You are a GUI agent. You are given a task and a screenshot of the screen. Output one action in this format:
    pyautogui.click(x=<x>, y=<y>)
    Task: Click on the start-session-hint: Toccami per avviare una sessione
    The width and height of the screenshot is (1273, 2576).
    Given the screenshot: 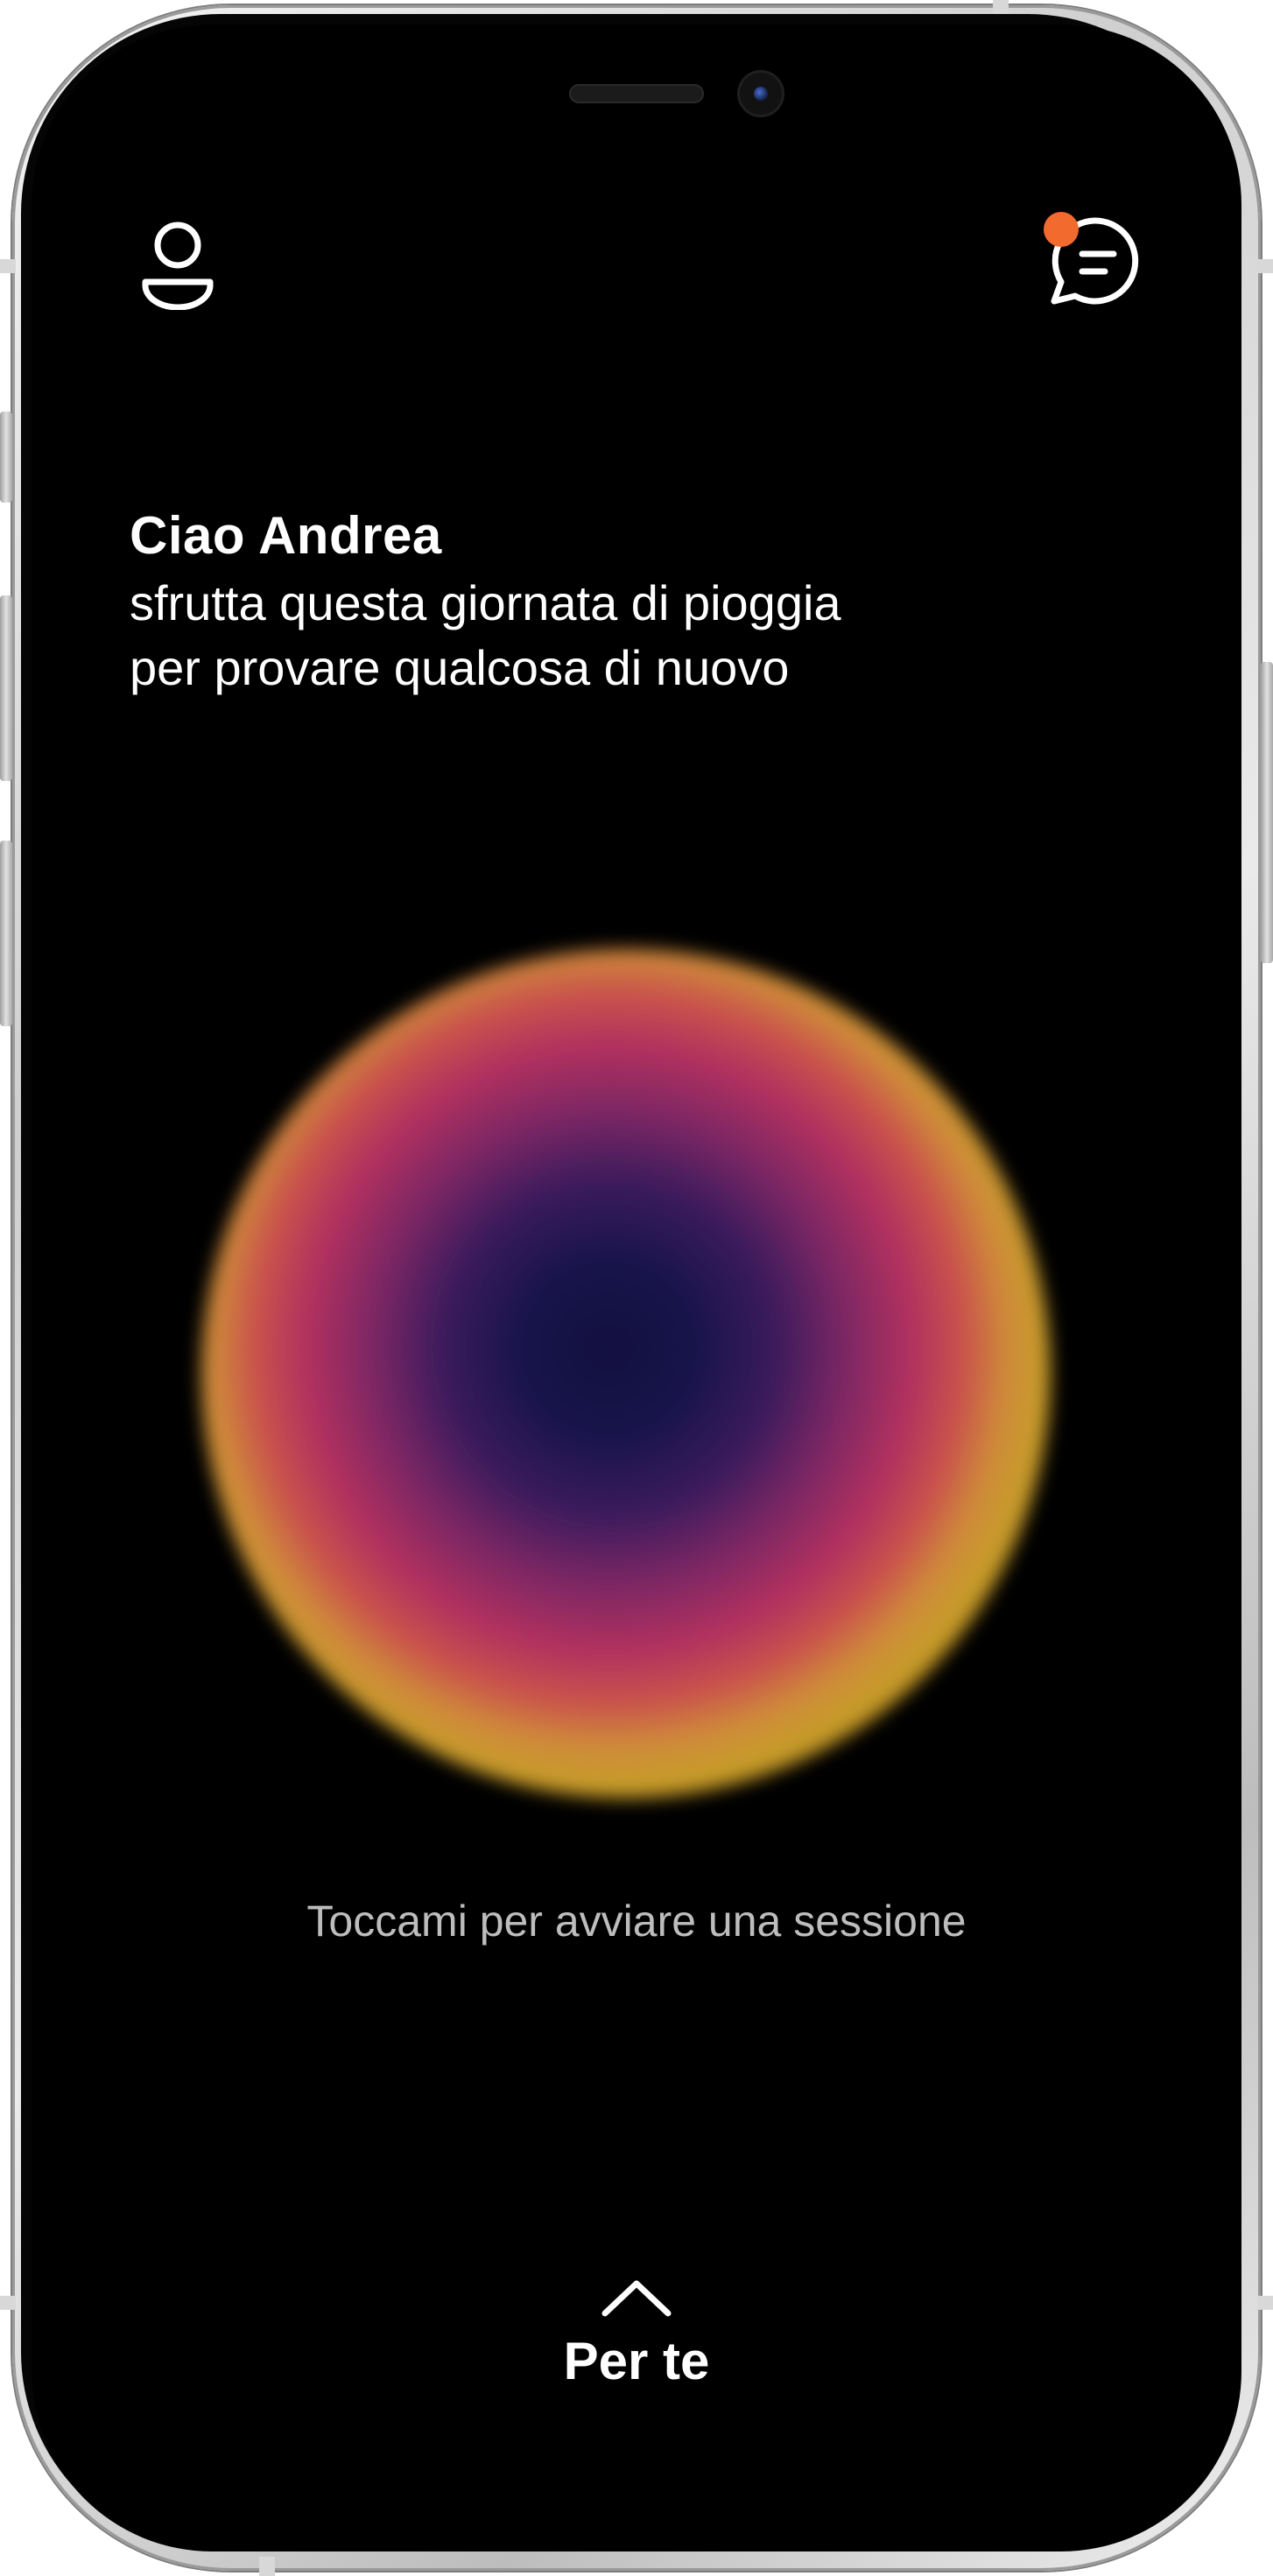 What is the action you would take?
    pyautogui.click(x=636, y=1921)
    